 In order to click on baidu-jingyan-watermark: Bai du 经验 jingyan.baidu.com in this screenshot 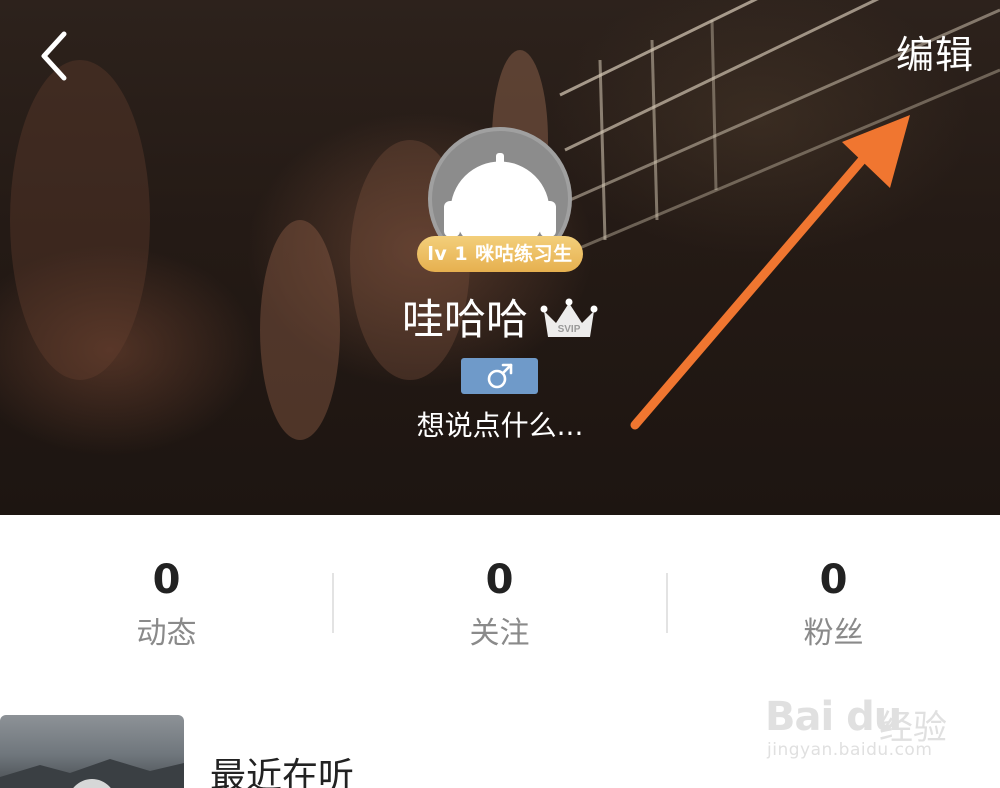, I will do `click(865, 725)`.